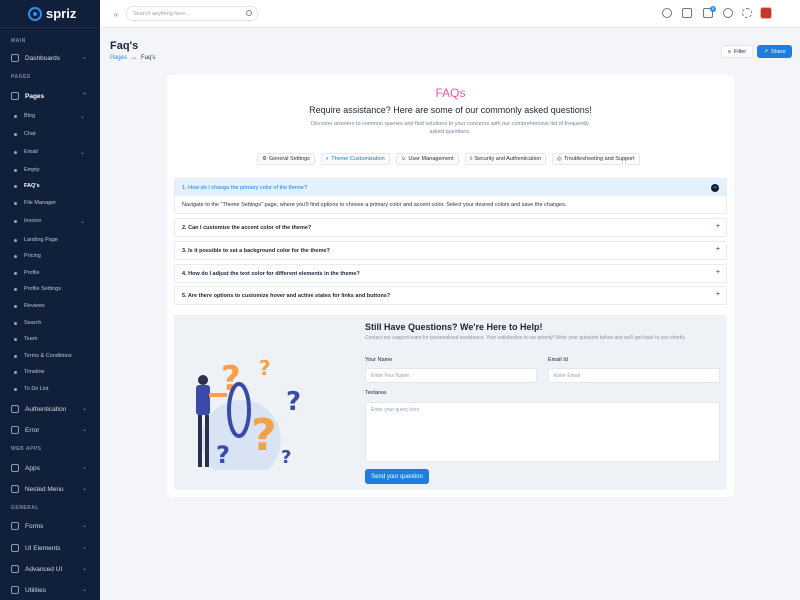  Describe the element at coordinates (49, 221) in the screenshot. I see `sidebar-subitem-invoice: Invoice ⌄` at that location.